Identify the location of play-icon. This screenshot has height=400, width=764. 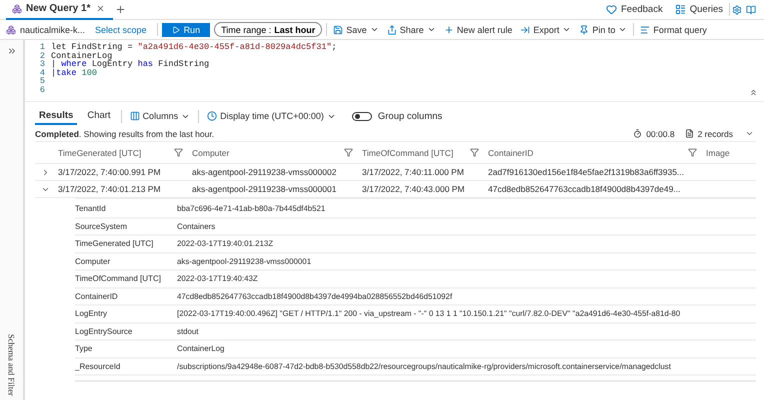
(176, 30).